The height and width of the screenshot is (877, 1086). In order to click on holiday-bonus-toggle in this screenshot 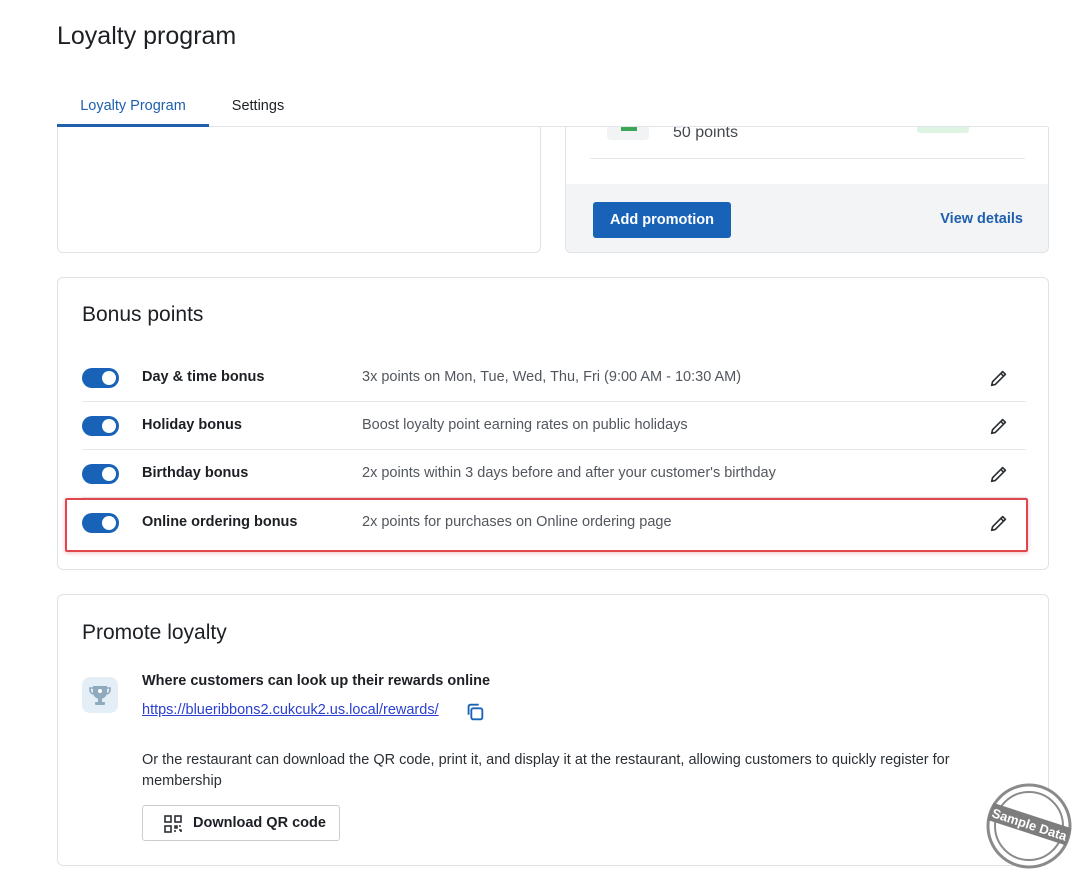, I will do `click(100, 426)`.